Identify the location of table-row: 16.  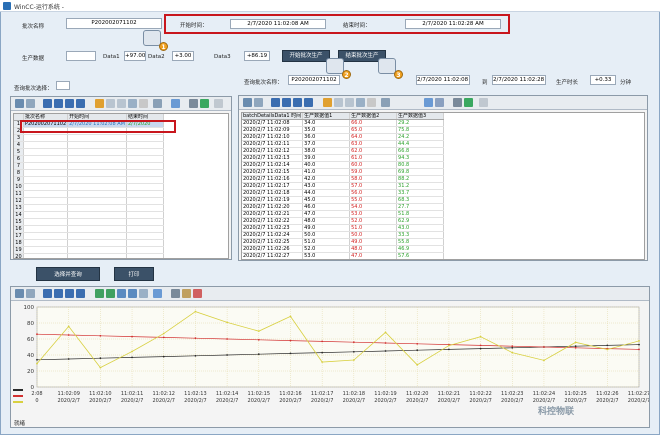
(89, 229).